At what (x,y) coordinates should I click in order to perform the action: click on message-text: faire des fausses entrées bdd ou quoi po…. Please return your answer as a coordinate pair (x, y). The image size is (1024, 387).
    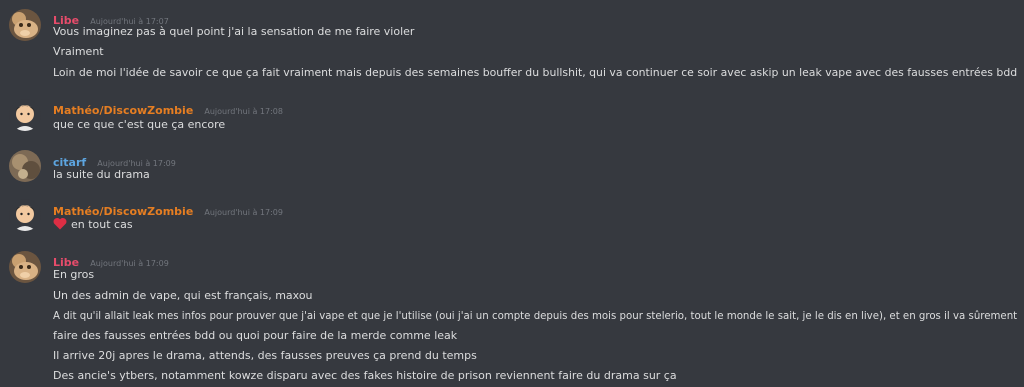
    Looking at the image, I should click on (255, 335).